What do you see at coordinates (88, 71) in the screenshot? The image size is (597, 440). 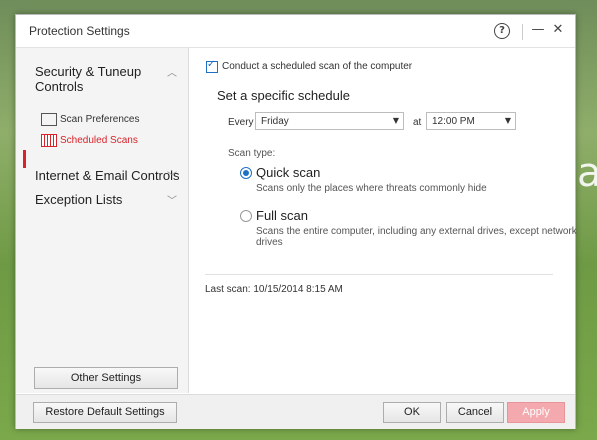 I see `section-label-line1: Security & Tuneup` at bounding box center [88, 71].